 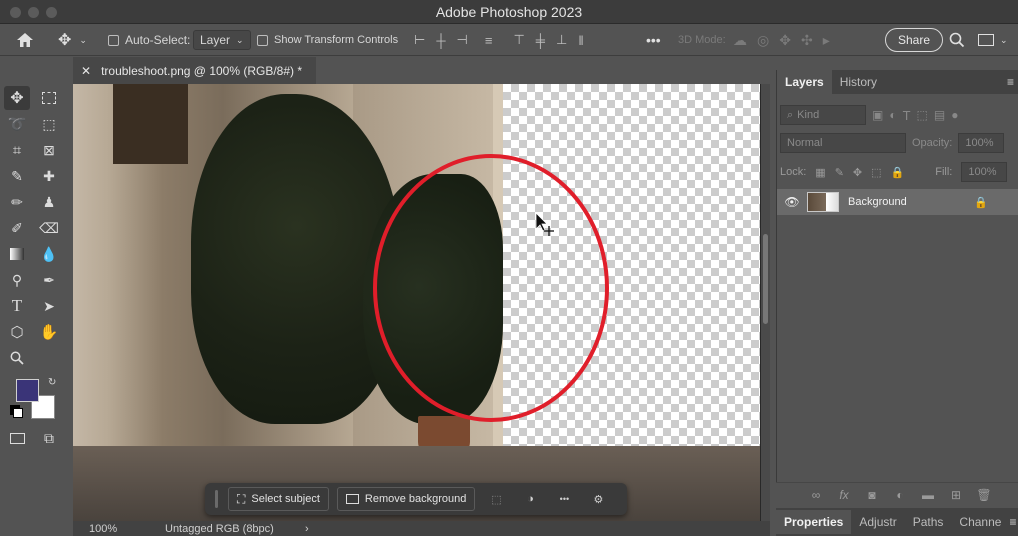 I want to click on document-tab-title: troubleshoot.png @ 100% (RGB/8#) *, so click(x=202, y=70).